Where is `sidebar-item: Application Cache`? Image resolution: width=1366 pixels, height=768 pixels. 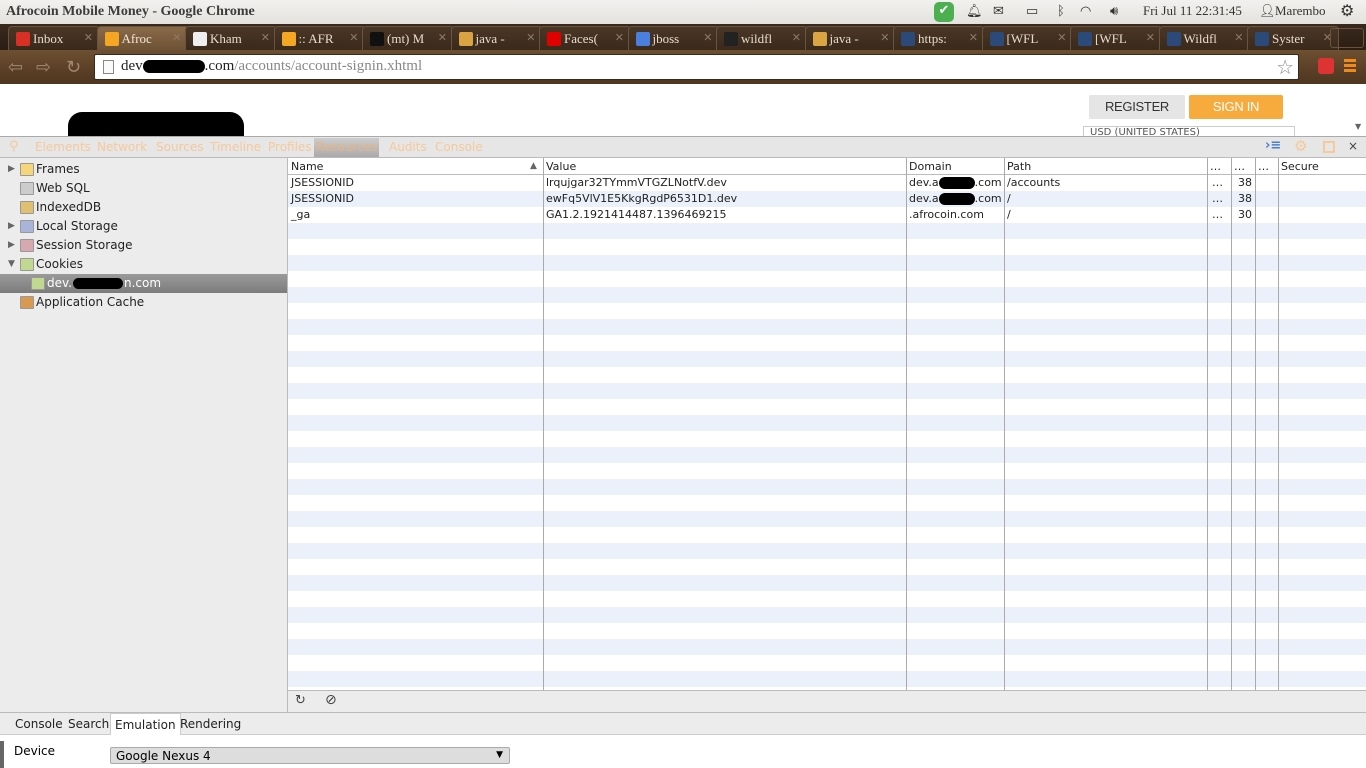
sidebar-item: Application Cache is located at coordinates (143, 302).